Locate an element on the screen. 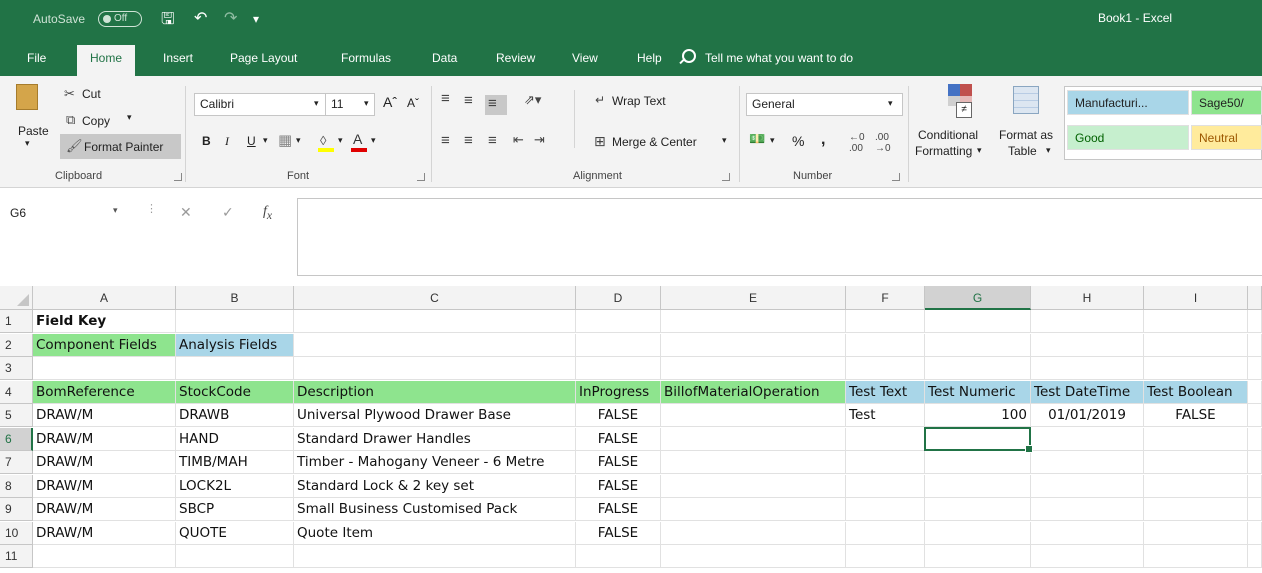 The width and height of the screenshot is (1262, 573). style-neutral: Neutral is located at coordinates (1226, 137).